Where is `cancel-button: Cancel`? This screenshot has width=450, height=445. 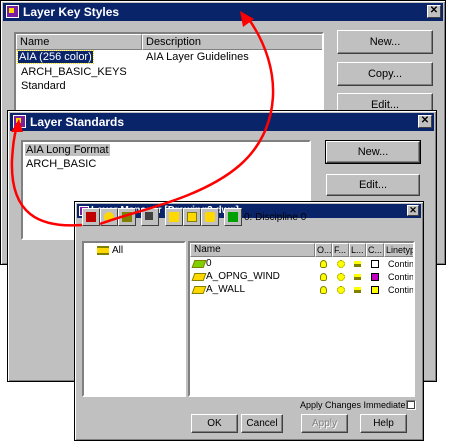 cancel-button: Cancel is located at coordinates (262, 423).